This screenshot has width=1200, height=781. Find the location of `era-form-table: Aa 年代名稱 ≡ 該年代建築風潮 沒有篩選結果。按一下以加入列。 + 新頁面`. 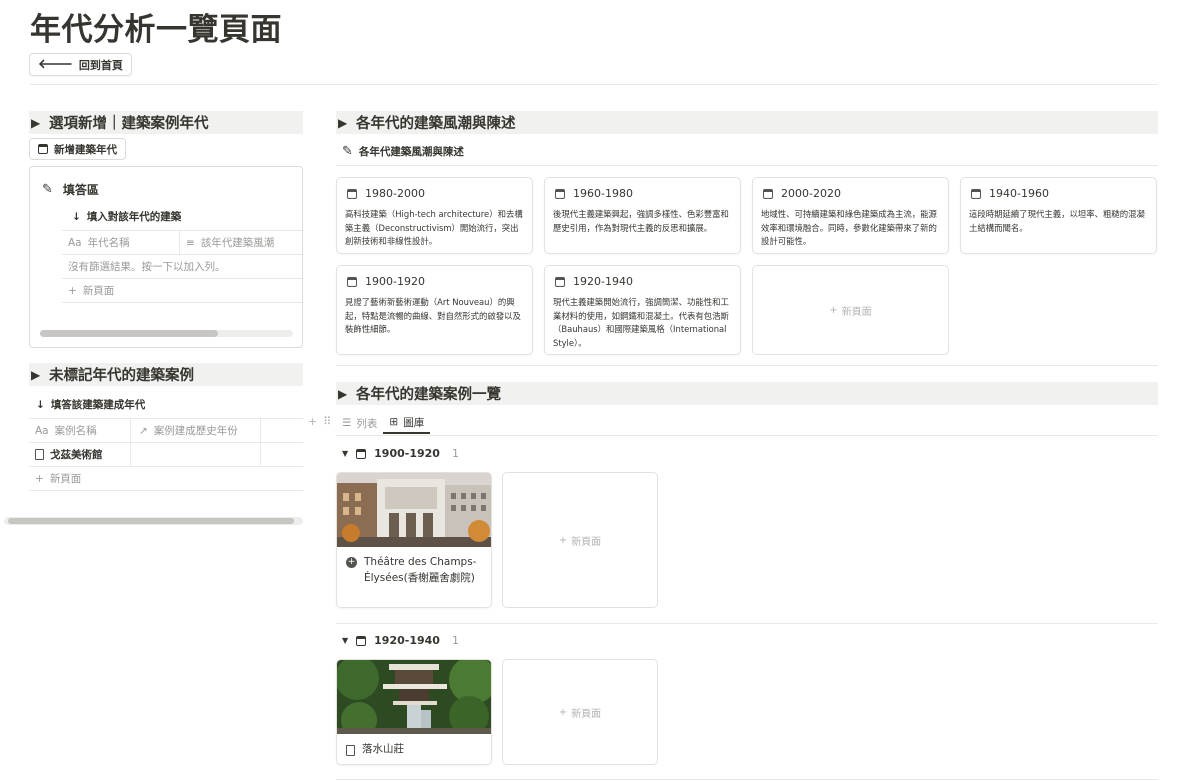

era-form-table: Aa 年代名稱 ≡ 該年代建築風潮 沒有篩選結果。按一下以加入列。 + 新頁面 is located at coordinates (182, 266).